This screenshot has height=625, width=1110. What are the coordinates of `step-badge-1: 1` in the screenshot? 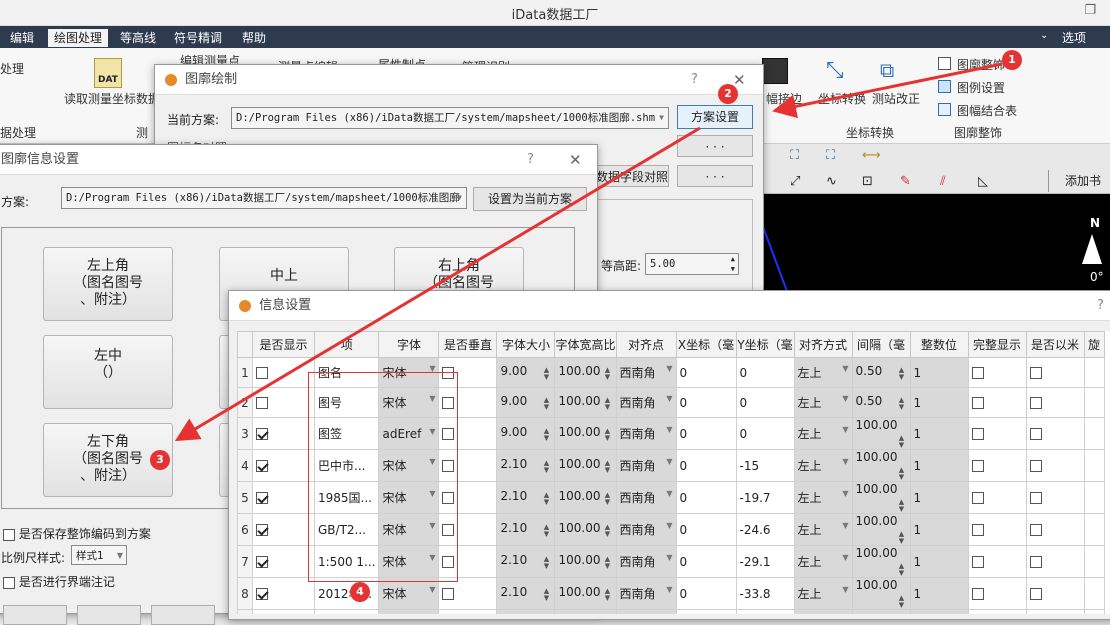 It's located at (1012, 60).